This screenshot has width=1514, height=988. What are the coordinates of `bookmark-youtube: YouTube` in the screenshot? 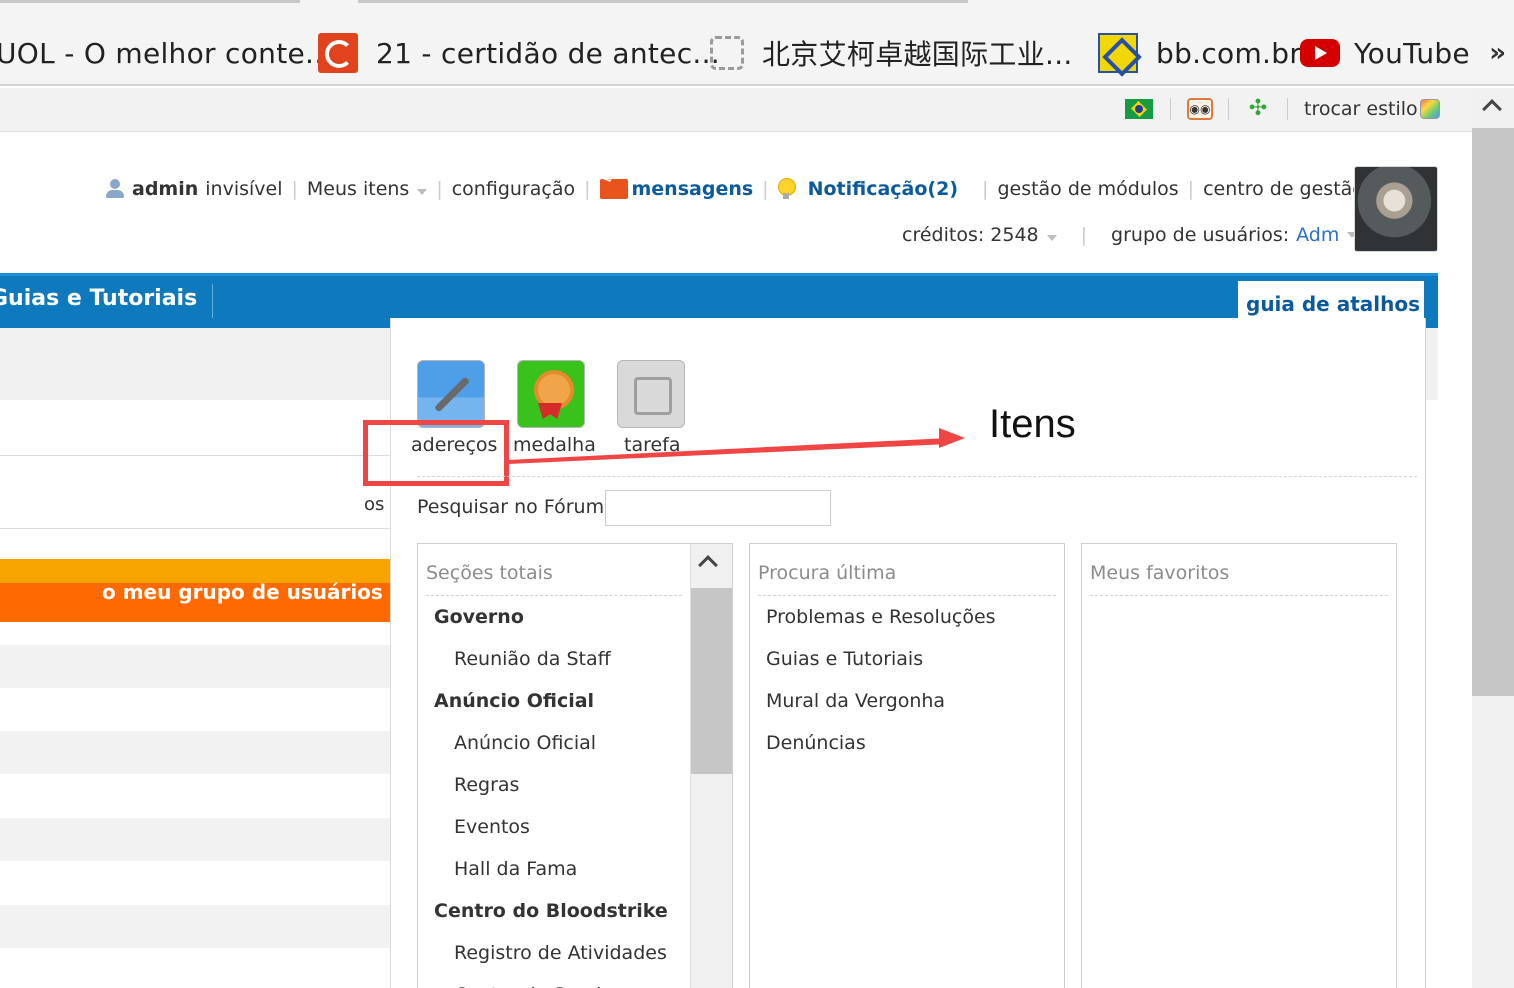 It's located at (1385, 53).